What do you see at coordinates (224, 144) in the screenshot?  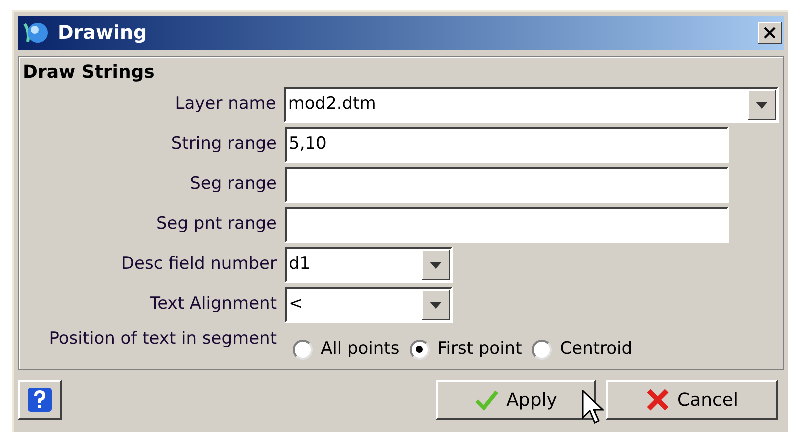 I see `field-label: String range` at bounding box center [224, 144].